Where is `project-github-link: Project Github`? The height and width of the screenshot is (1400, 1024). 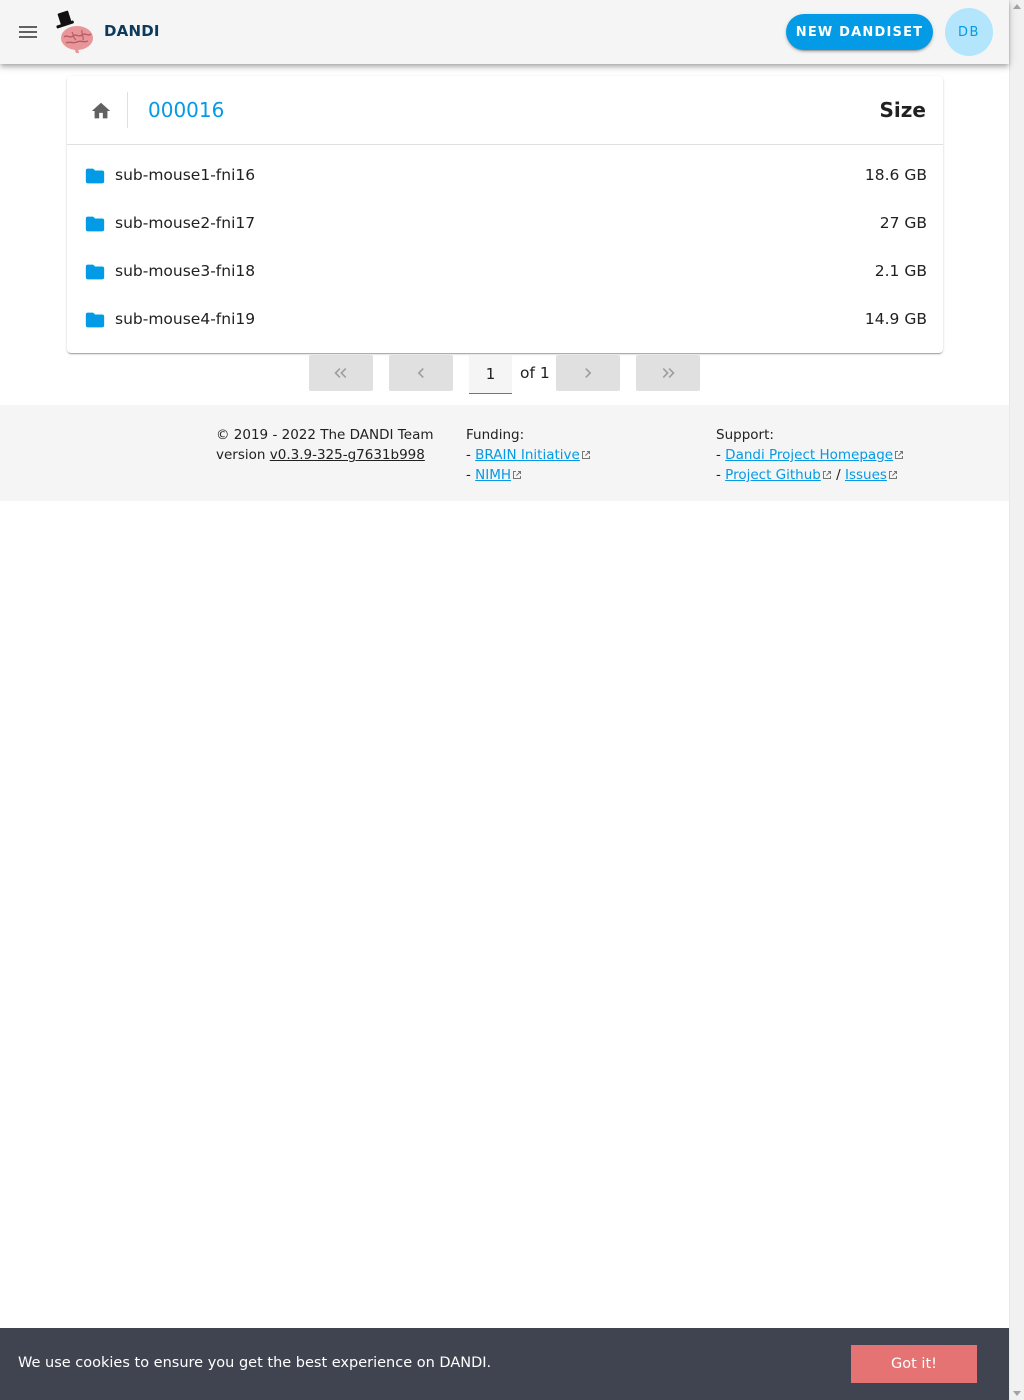
project-github-link: Project Github is located at coordinates (773, 475).